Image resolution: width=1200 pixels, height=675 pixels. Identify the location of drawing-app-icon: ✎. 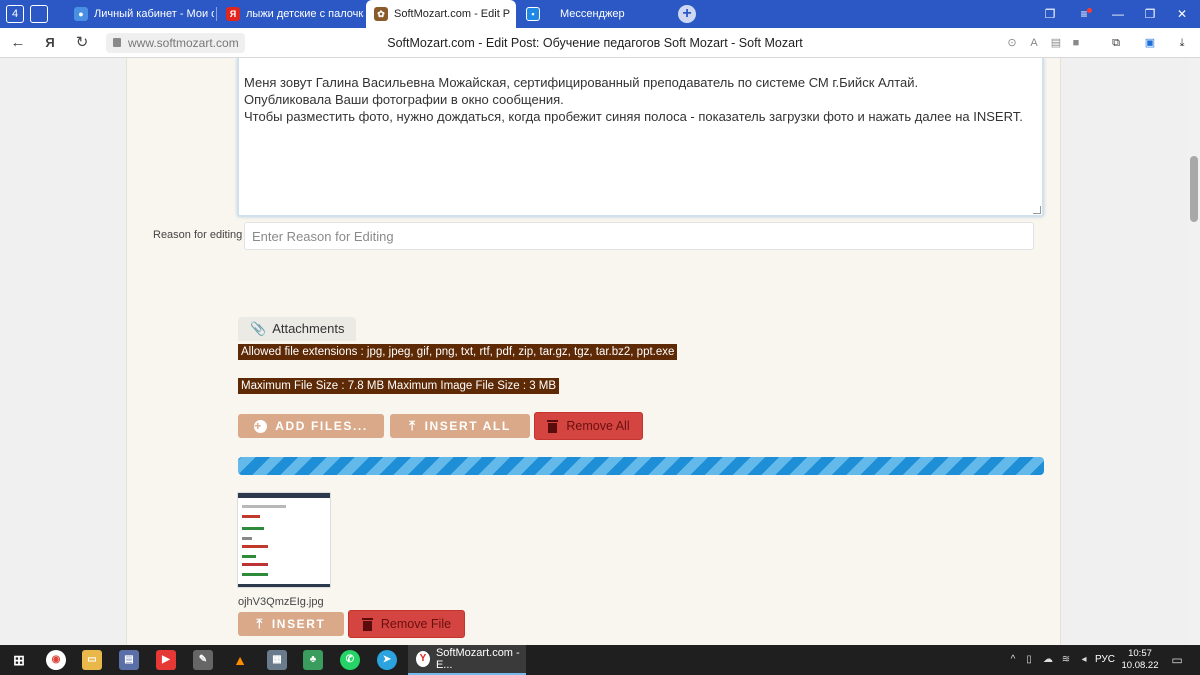
(203, 660).